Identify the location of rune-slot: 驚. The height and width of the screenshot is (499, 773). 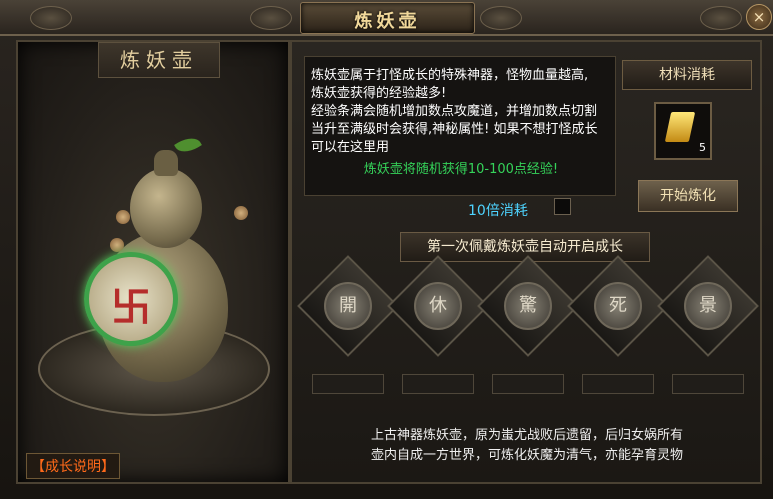
(528, 306).